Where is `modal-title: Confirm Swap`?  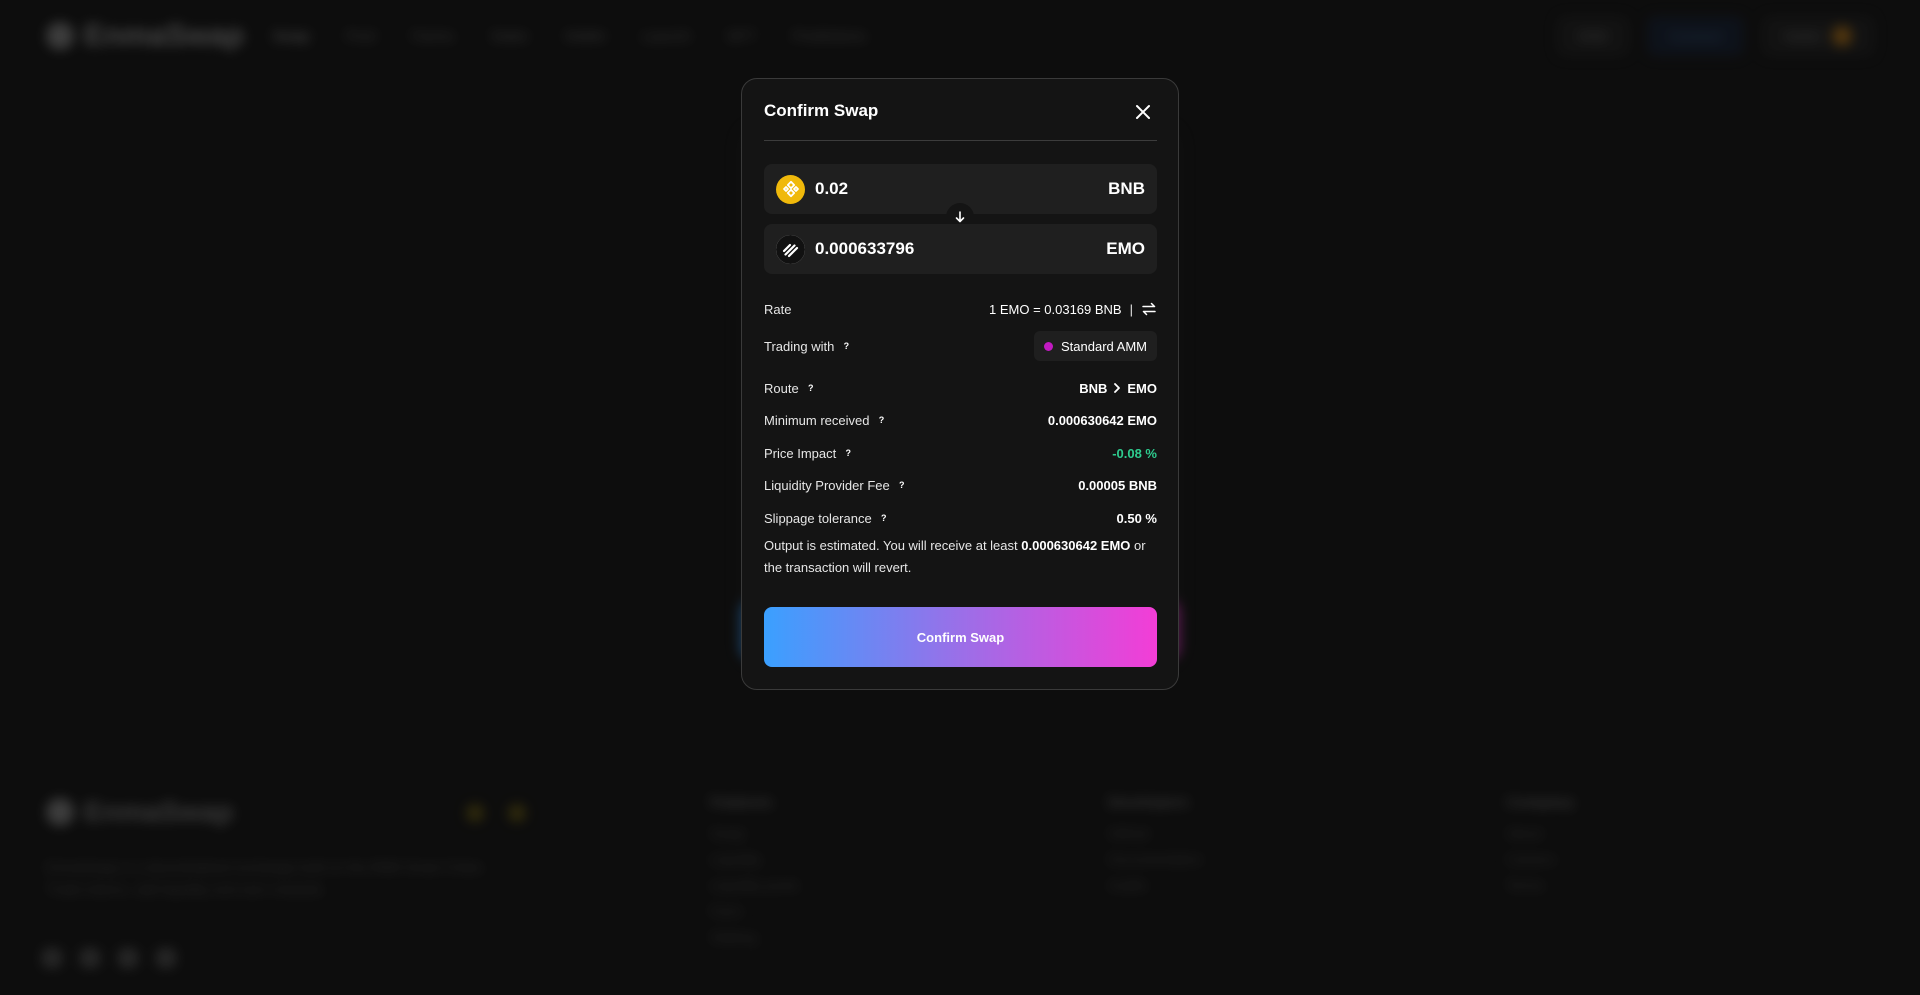
modal-title: Confirm Swap is located at coordinates (821, 110).